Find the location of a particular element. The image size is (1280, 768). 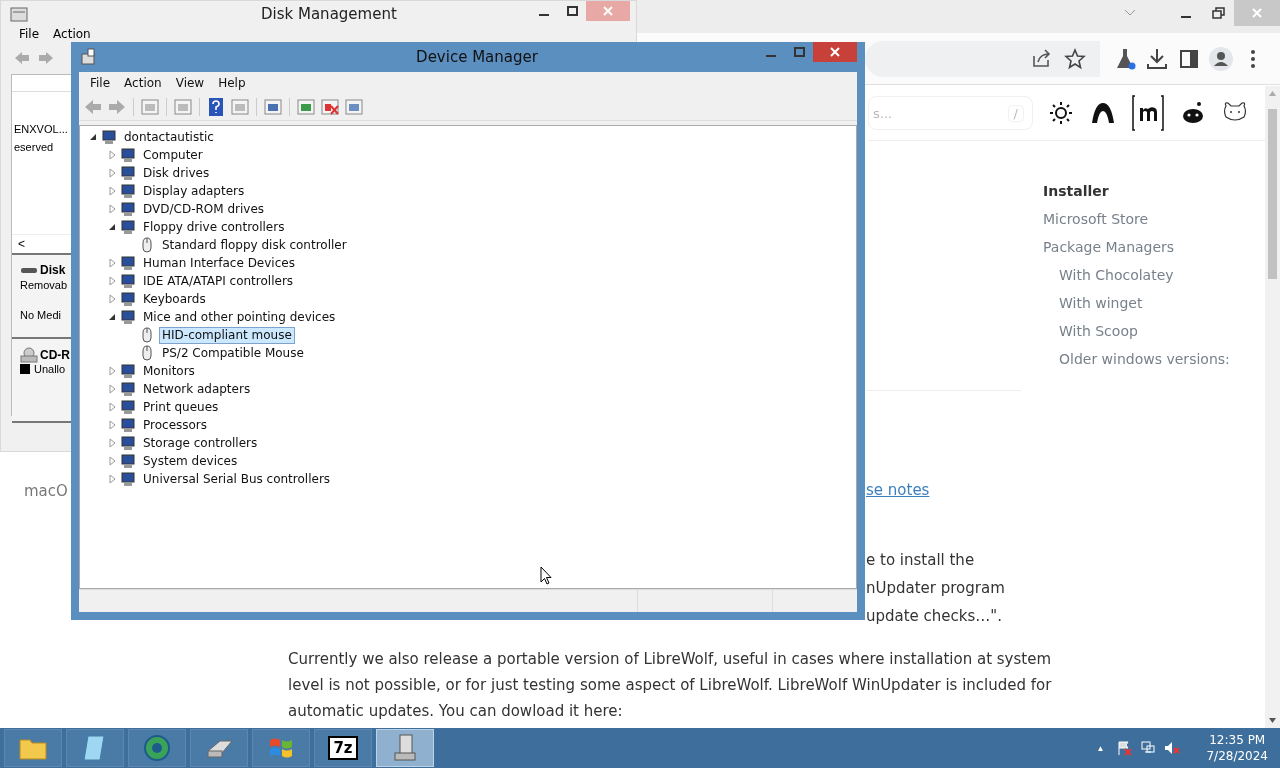

toc-link: Older windows versions: is located at coordinates (1144, 359).